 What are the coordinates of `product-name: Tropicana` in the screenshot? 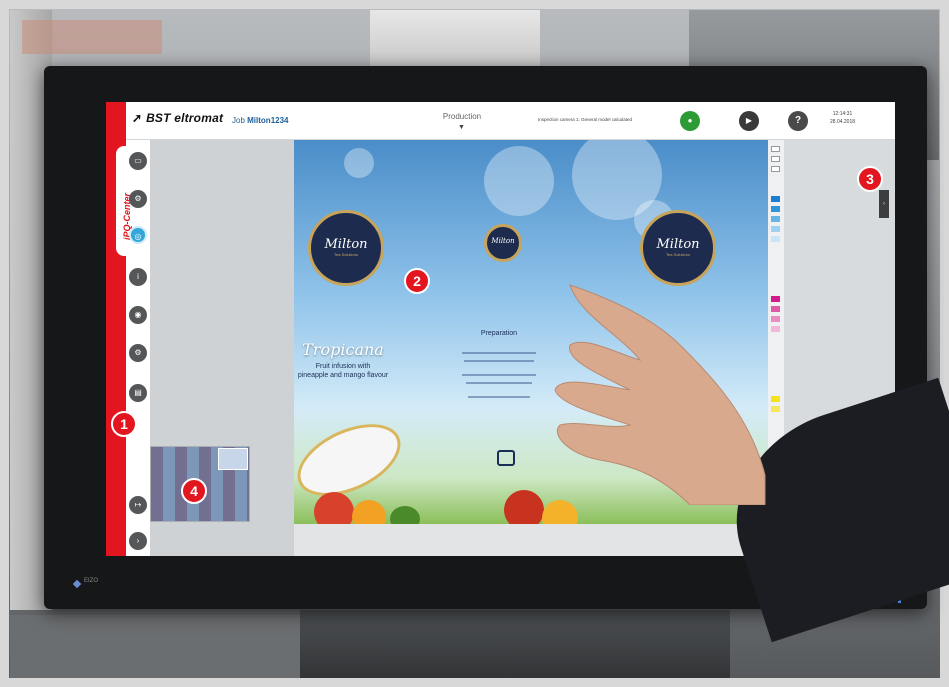 It's located at (343, 349).